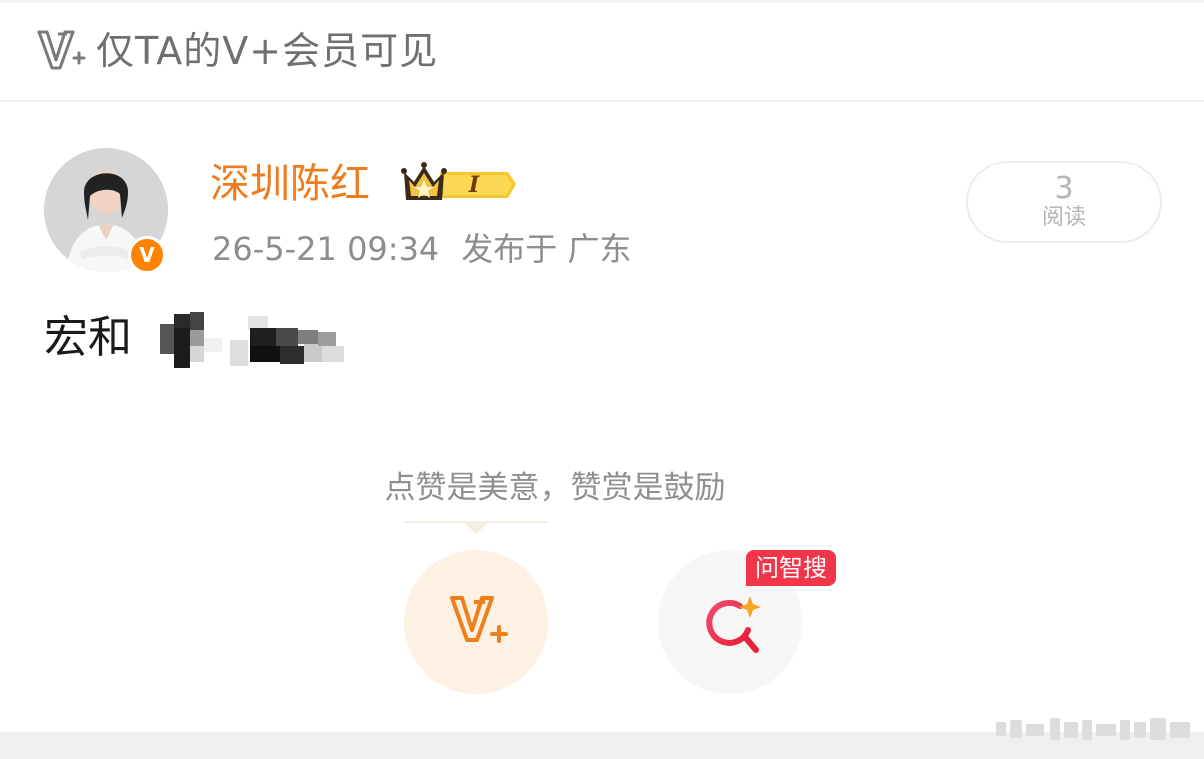 This screenshot has height=759, width=1204. Describe the element at coordinates (602, 51) in the screenshot. I see `vplus-visibility-header: 仅TA的V+会员可见` at that location.